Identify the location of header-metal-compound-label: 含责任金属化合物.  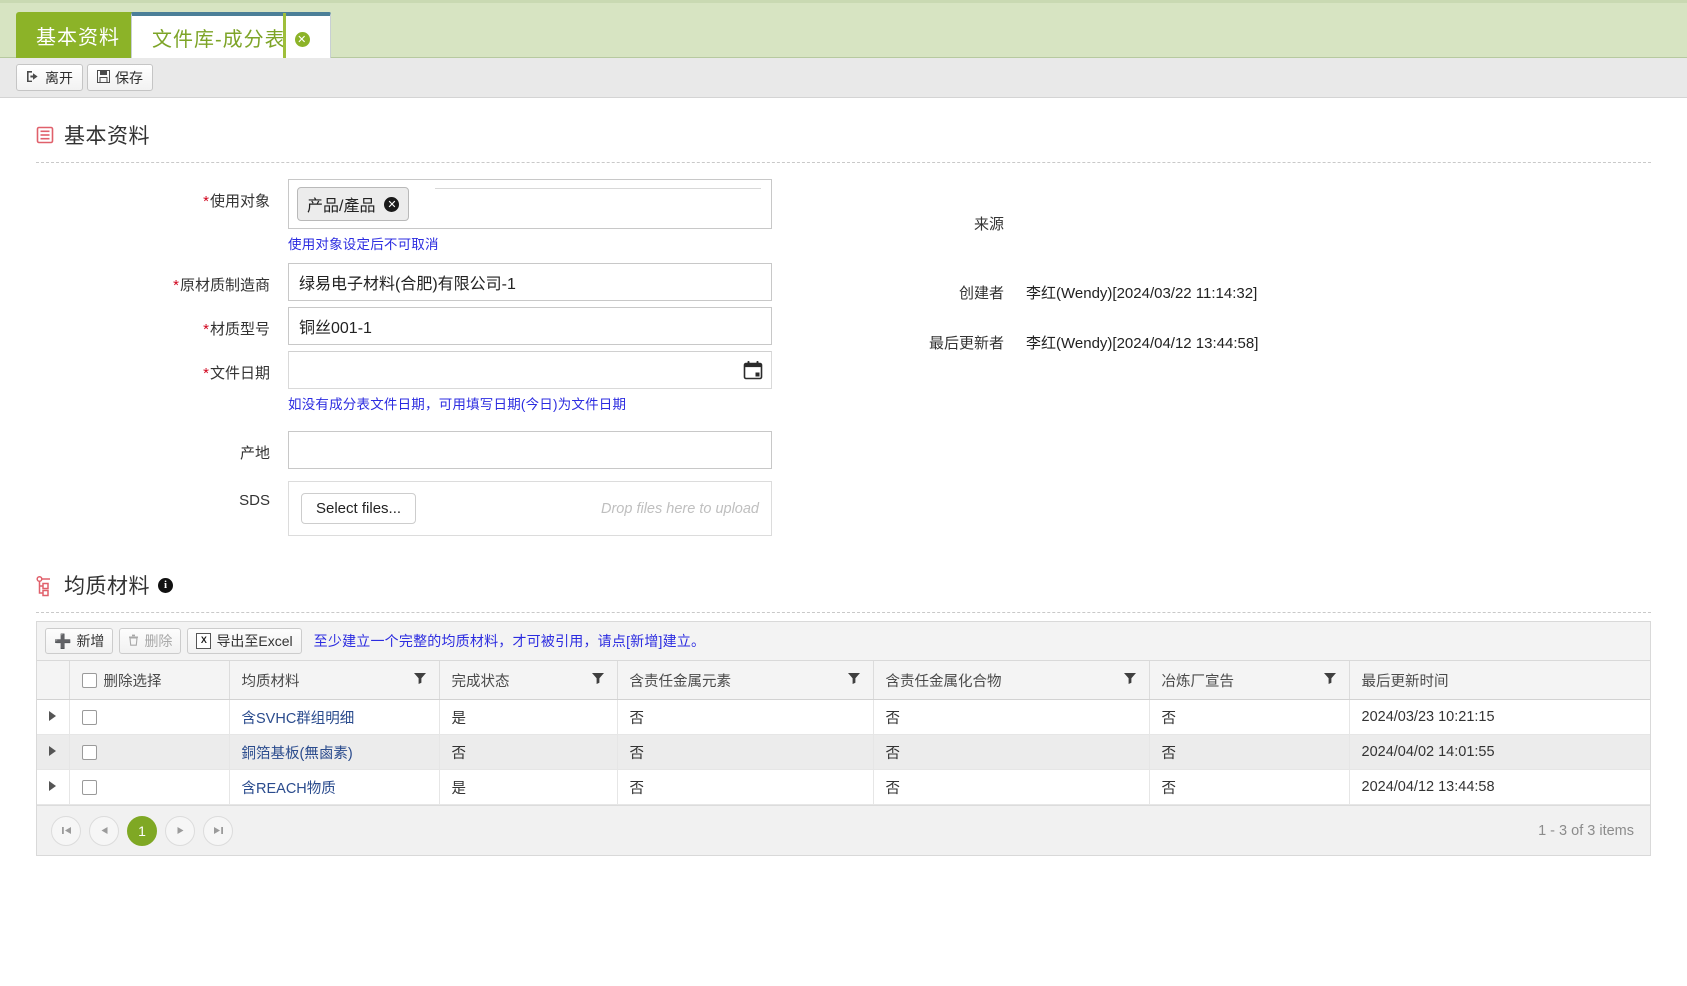
(943, 681).